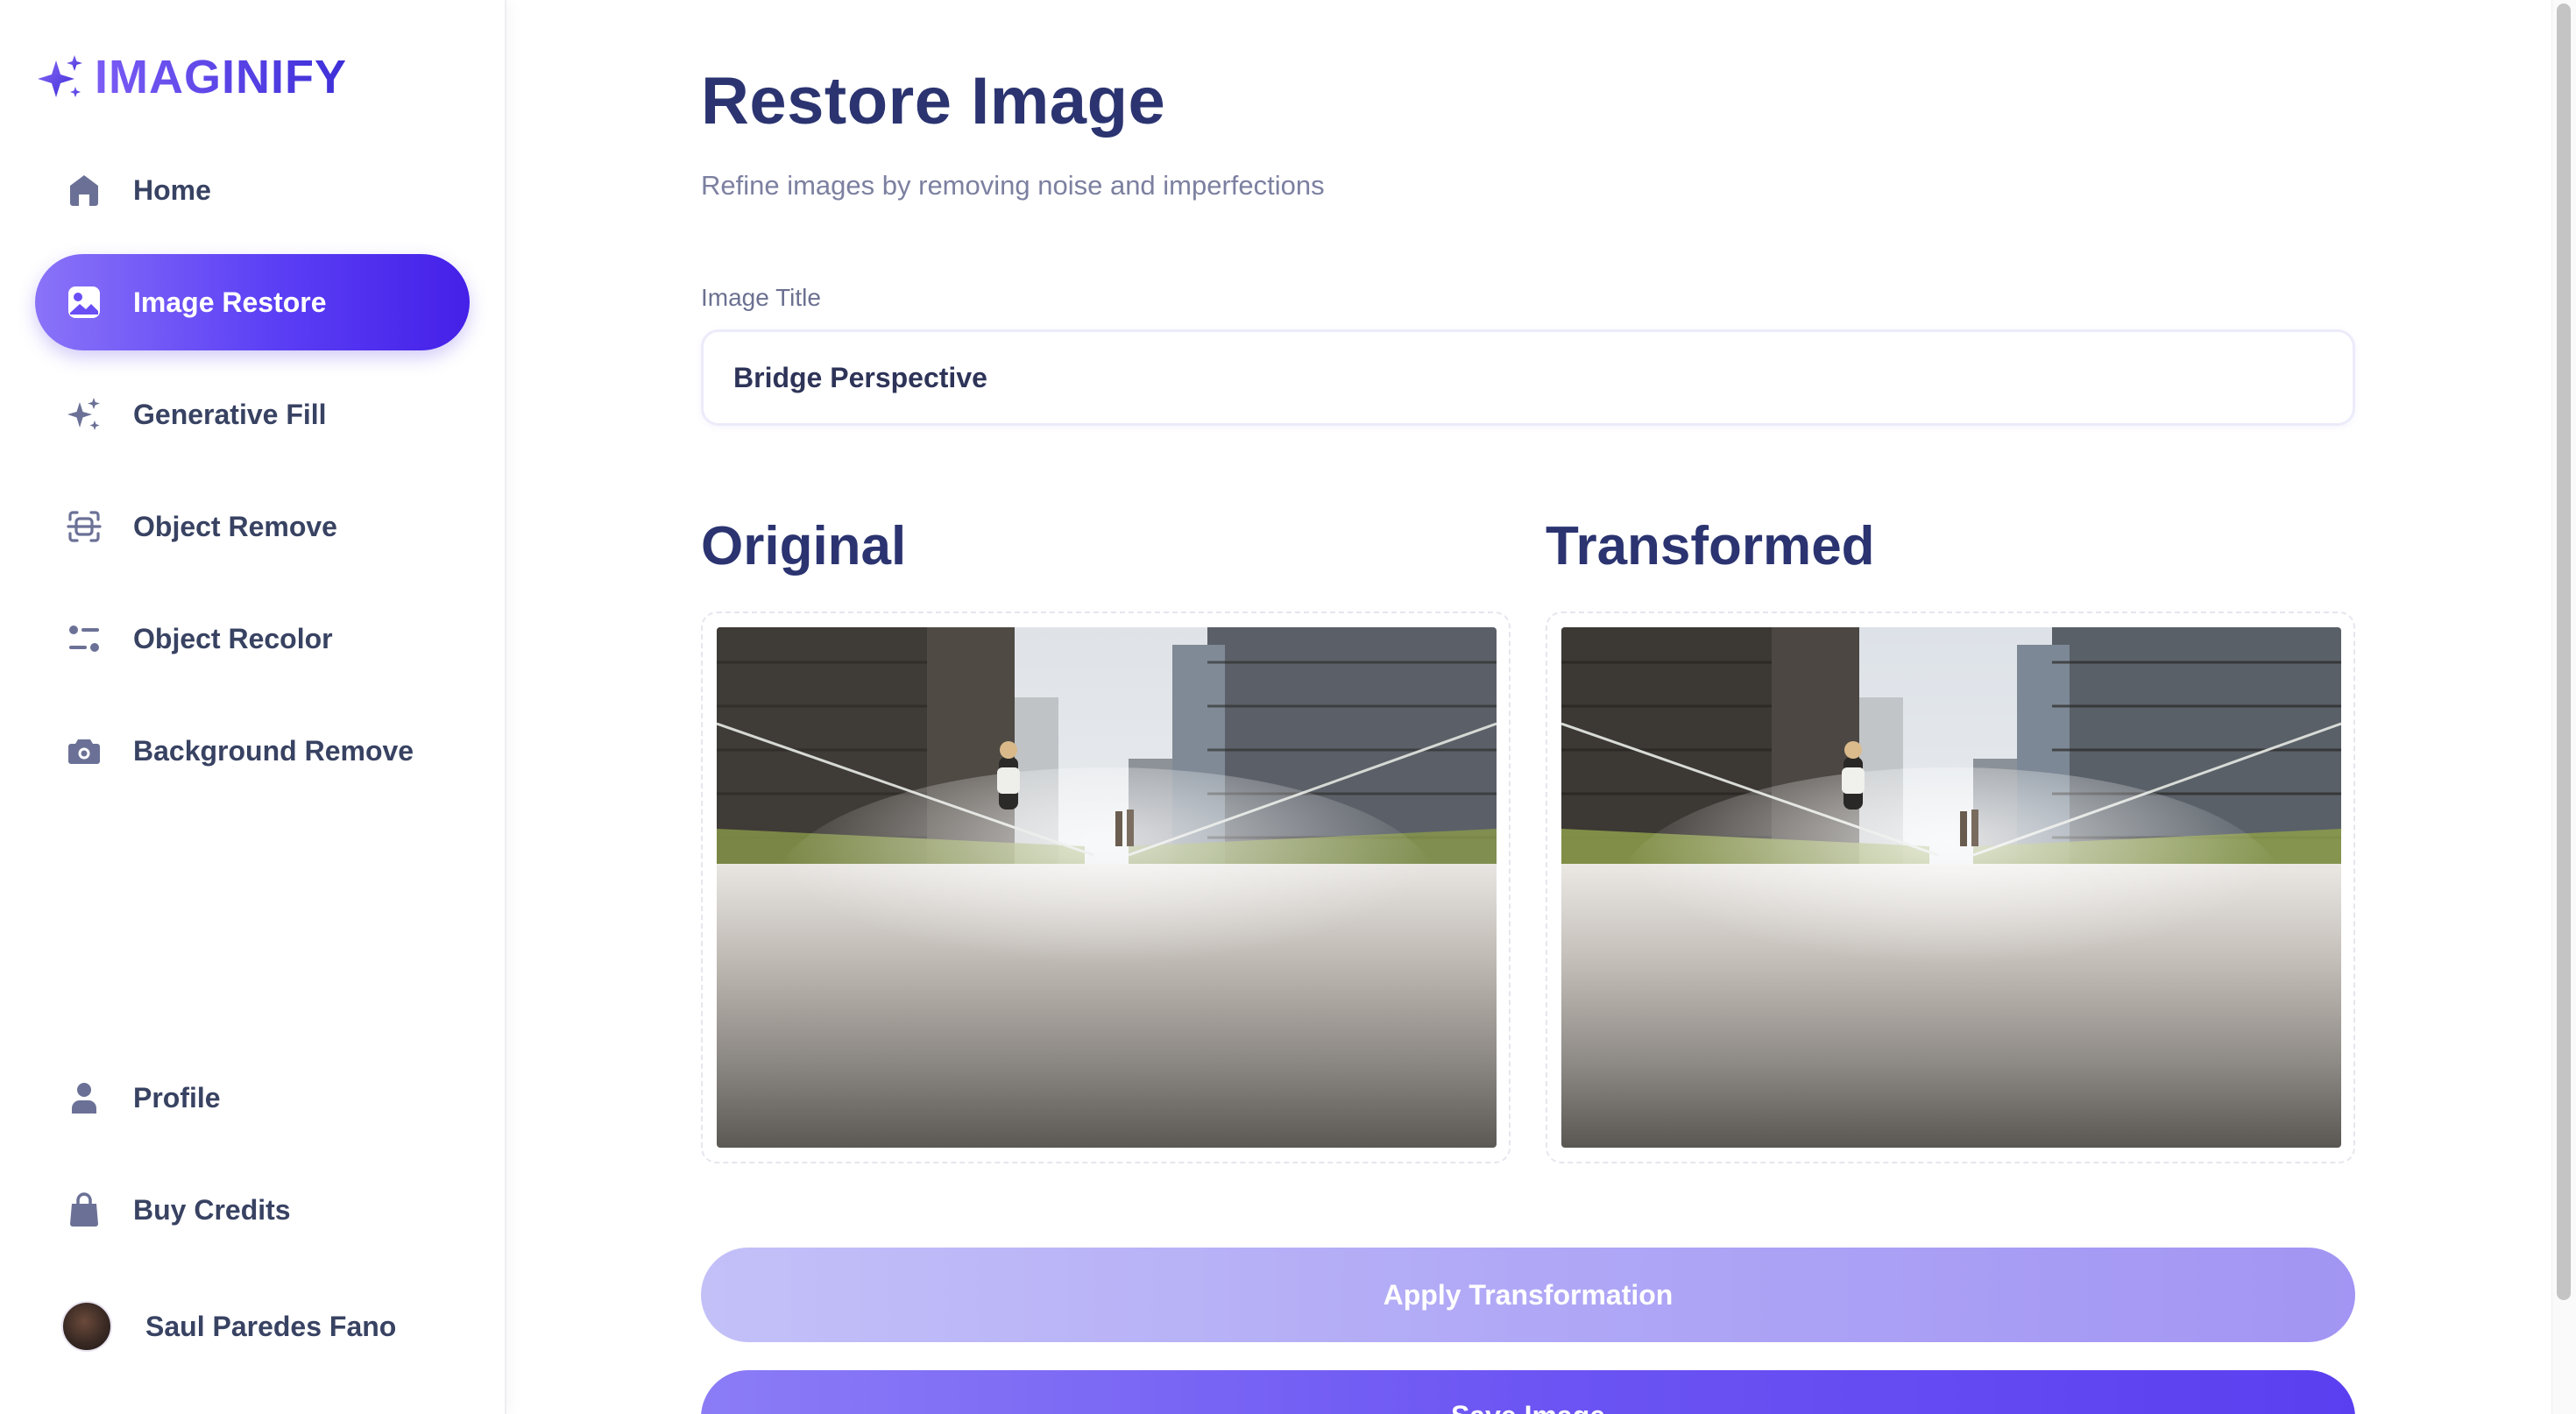  Describe the element at coordinates (84, 751) in the screenshot. I see `camera-icon` at that location.